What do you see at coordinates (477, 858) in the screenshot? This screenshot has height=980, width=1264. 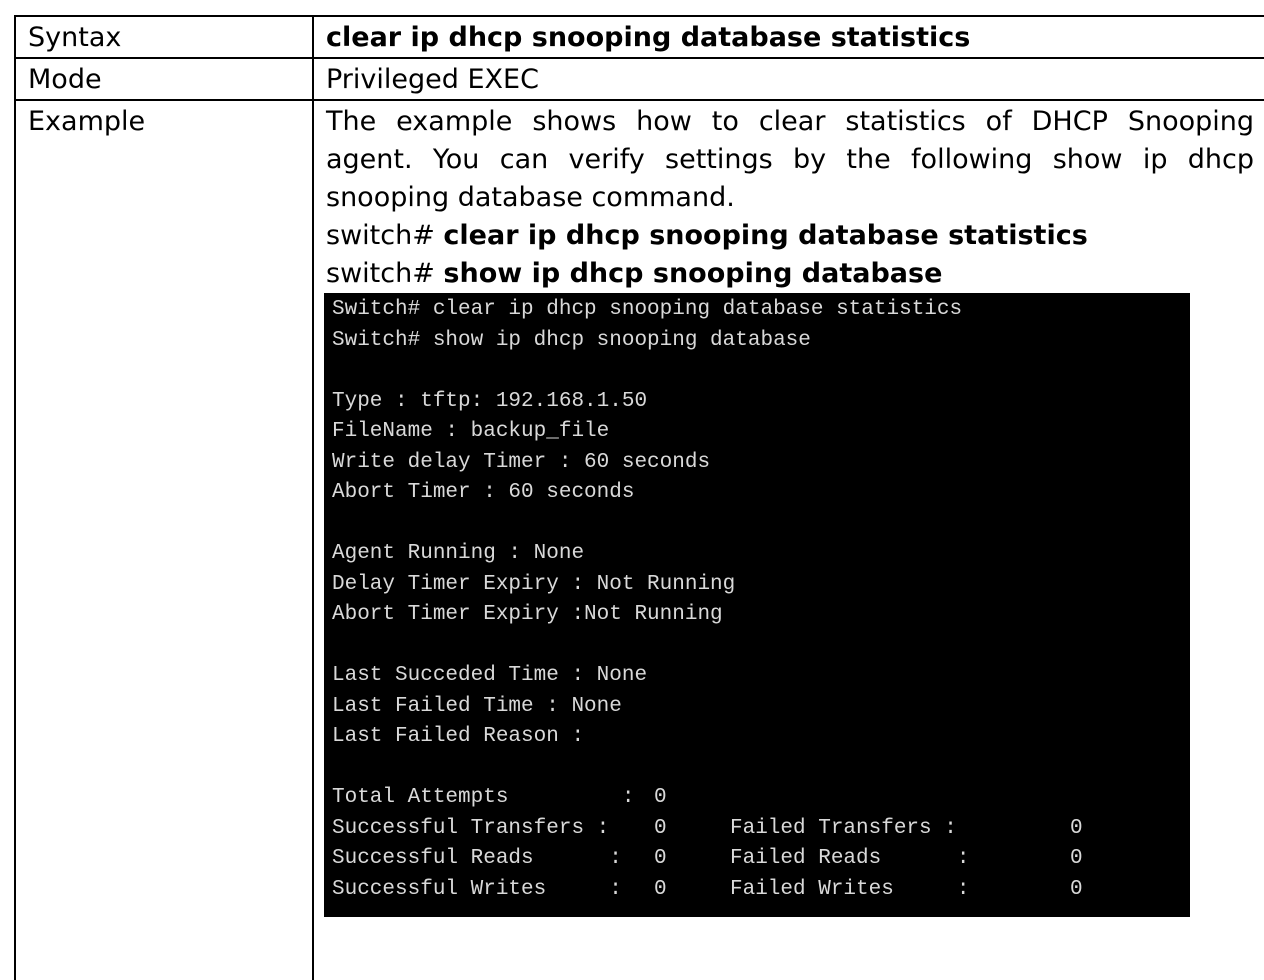 I see `stat-label: Successful Reads :` at bounding box center [477, 858].